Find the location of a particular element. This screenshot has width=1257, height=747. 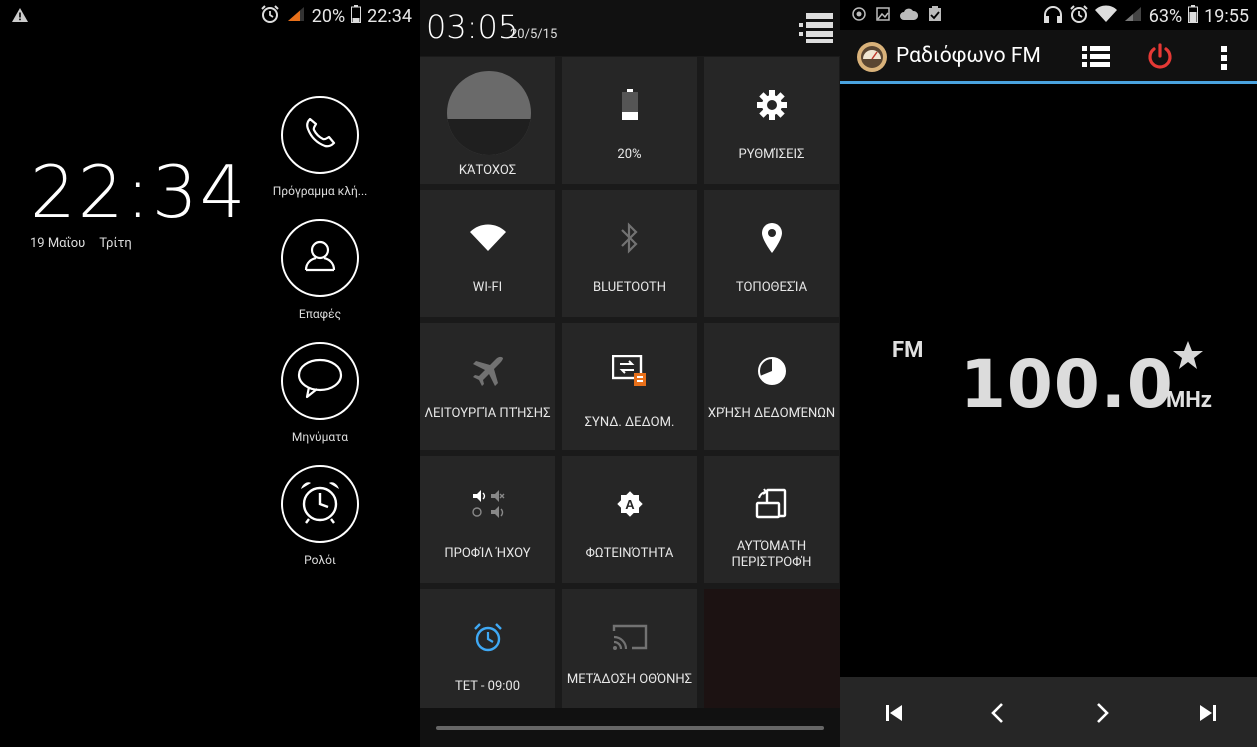

favorite-star-icon is located at coordinates (1188, 357).